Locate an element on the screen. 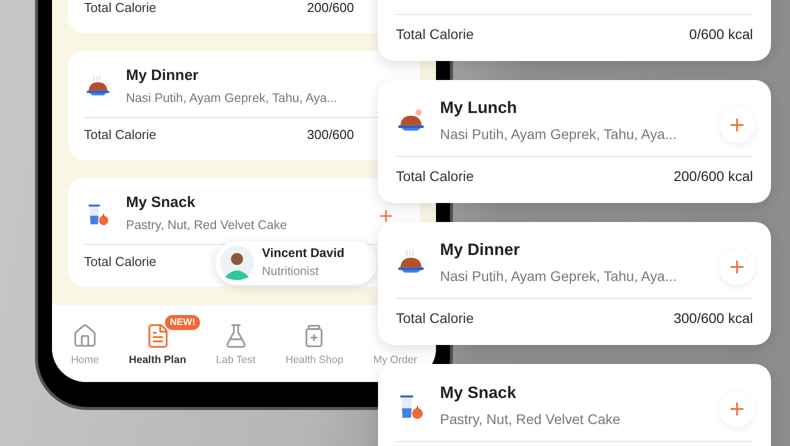  plus-icon is located at coordinates (386, 216).